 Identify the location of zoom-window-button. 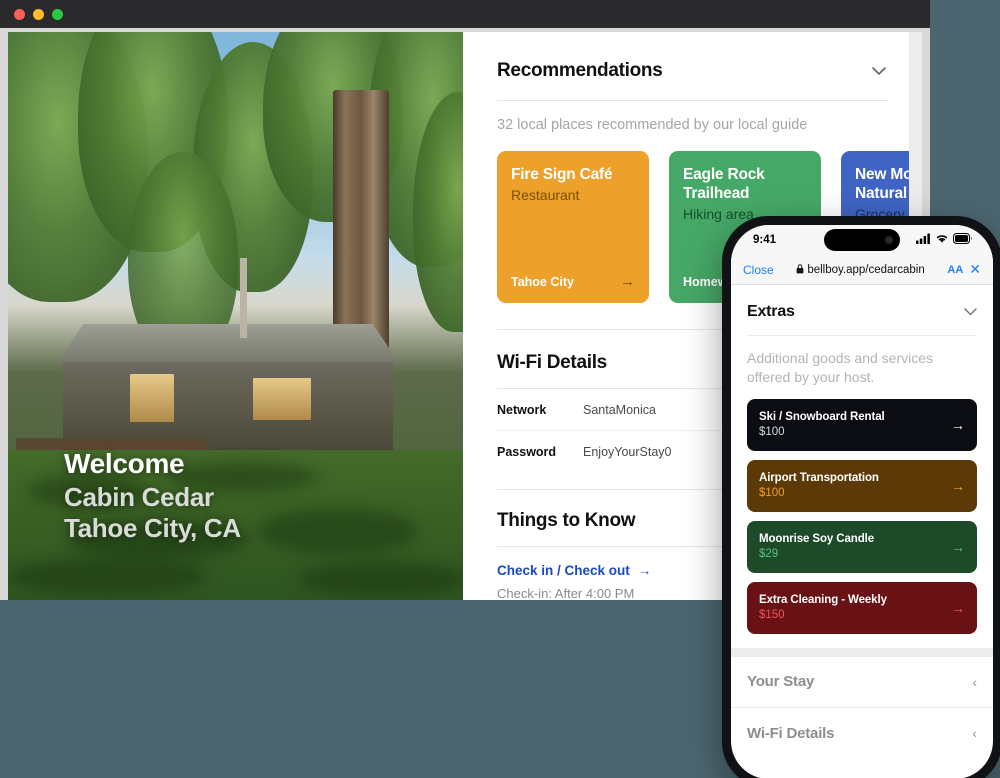
(57, 14).